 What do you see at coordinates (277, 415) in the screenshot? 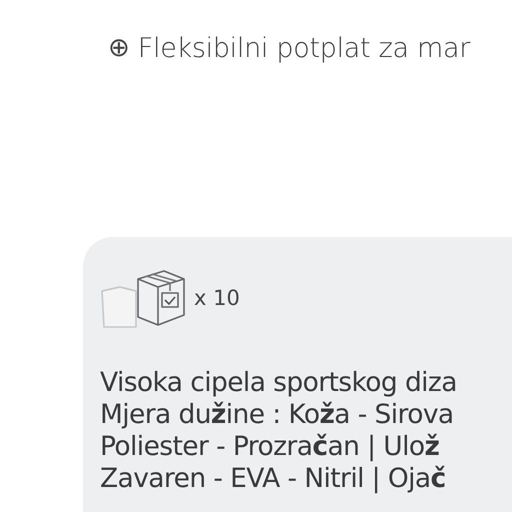
I see `description-line: Mjera dužine : Koža - Sirova` at bounding box center [277, 415].